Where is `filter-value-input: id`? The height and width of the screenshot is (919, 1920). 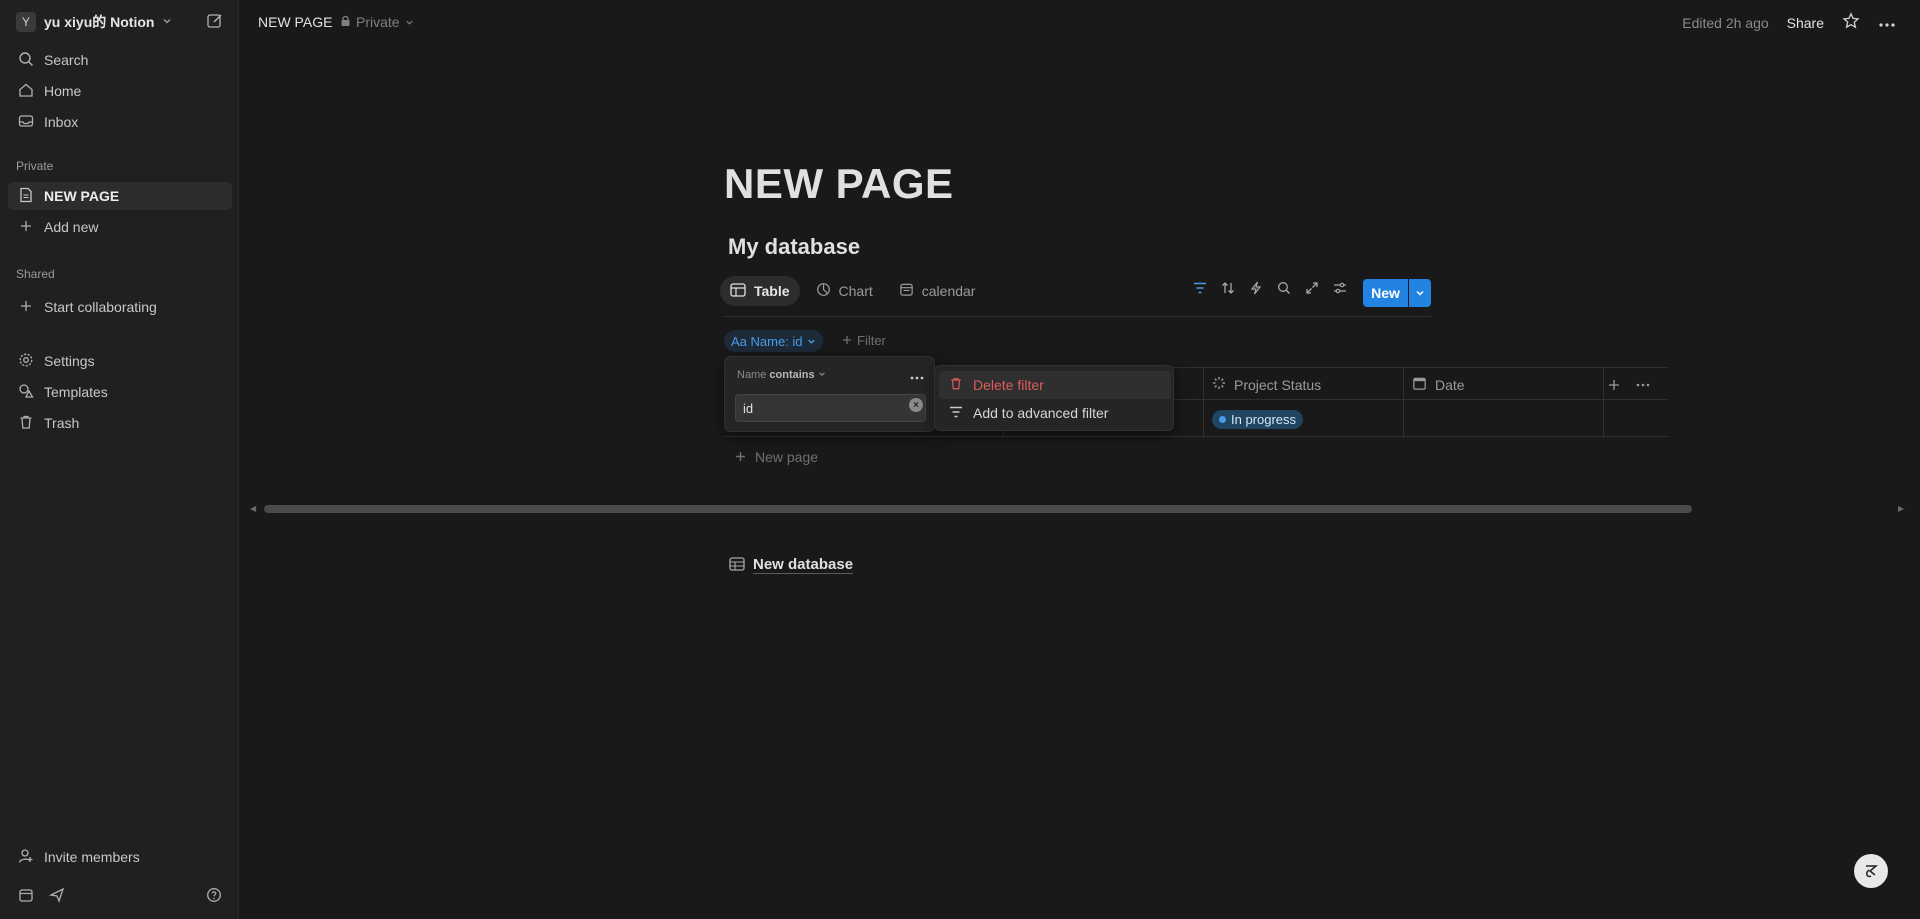 filter-value-input: id is located at coordinates (830, 408).